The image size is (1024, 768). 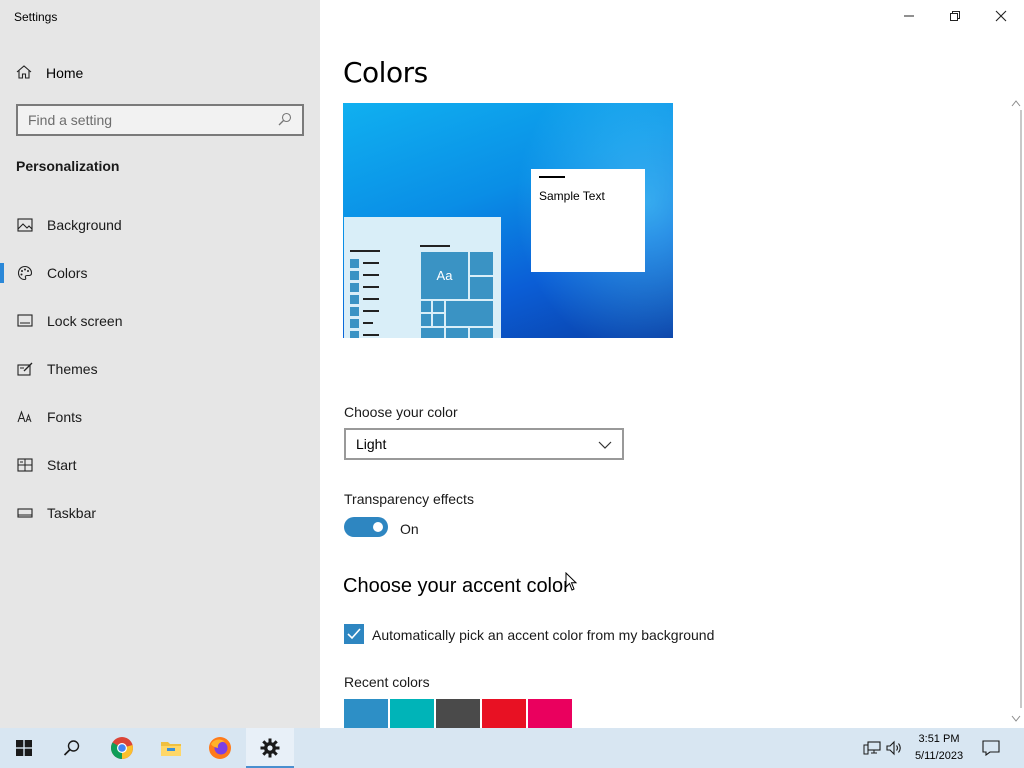 I want to click on search-input: Find a setting, so click(x=160, y=120).